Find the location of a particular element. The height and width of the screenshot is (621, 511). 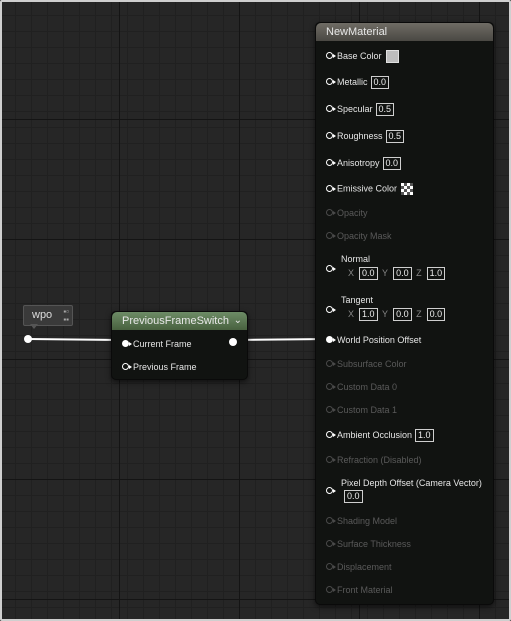

normal-vector: X 0.0 Y 0.0 Z 1.0 is located at coordinates (396, 273).